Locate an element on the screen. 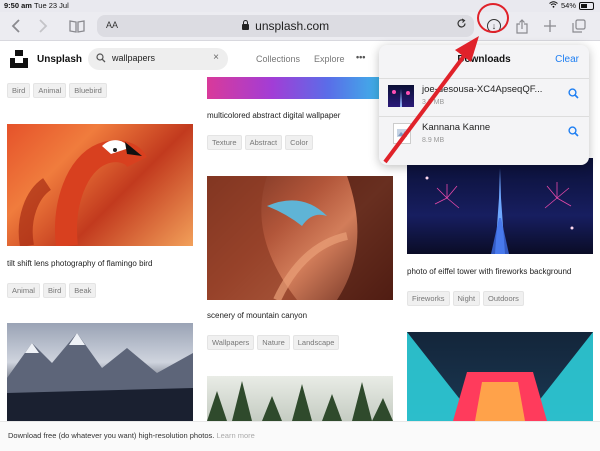 Image resolution: width=600 pixels, height=451 pixels. tag: Texture is located at coordinates (224, 142).